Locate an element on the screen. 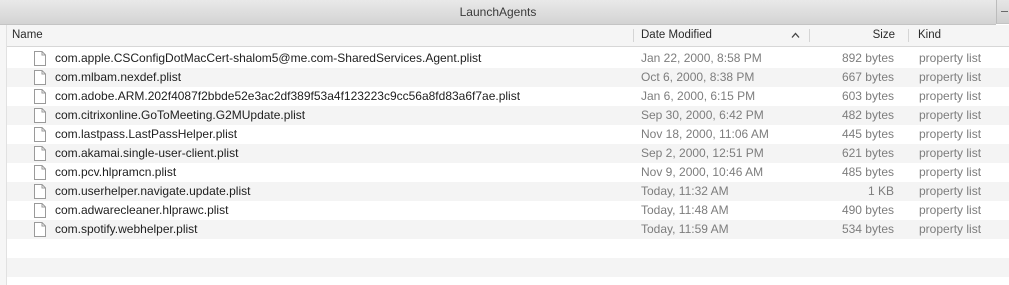  sidebar-edge is located at coordinates (3, 155).